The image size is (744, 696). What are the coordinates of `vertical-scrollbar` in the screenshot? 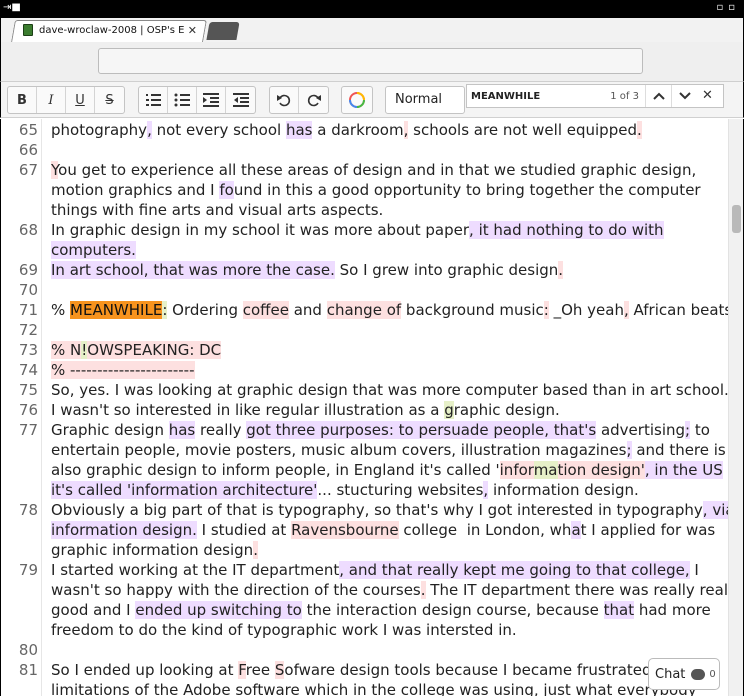 It's located at (735, 407).